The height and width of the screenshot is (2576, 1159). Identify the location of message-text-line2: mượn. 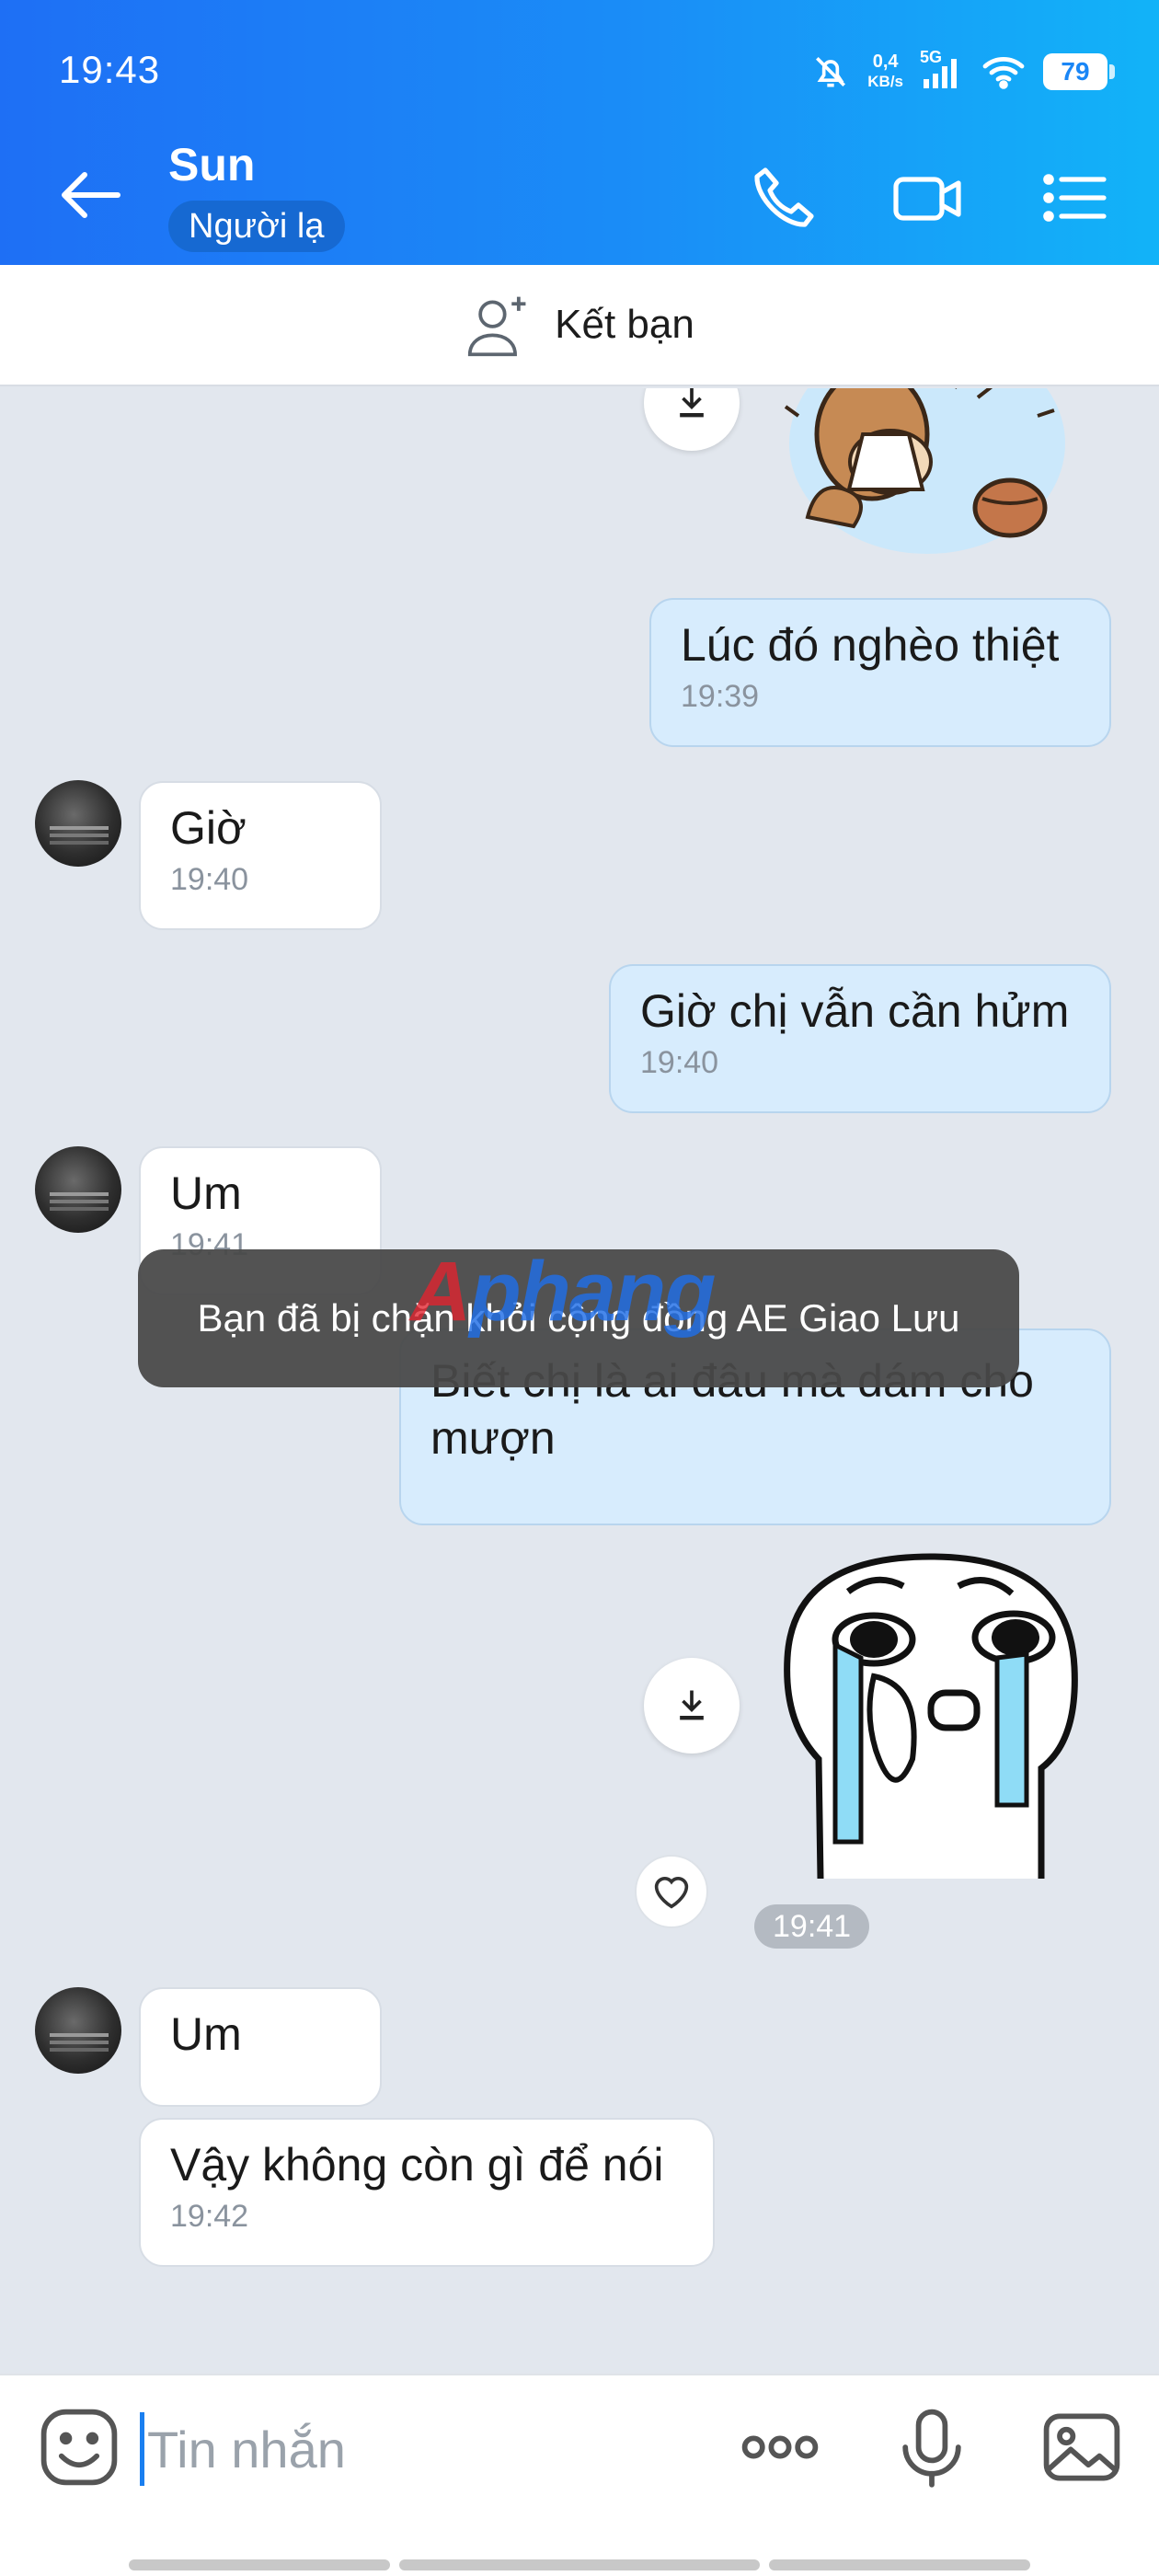
(493, 1438).